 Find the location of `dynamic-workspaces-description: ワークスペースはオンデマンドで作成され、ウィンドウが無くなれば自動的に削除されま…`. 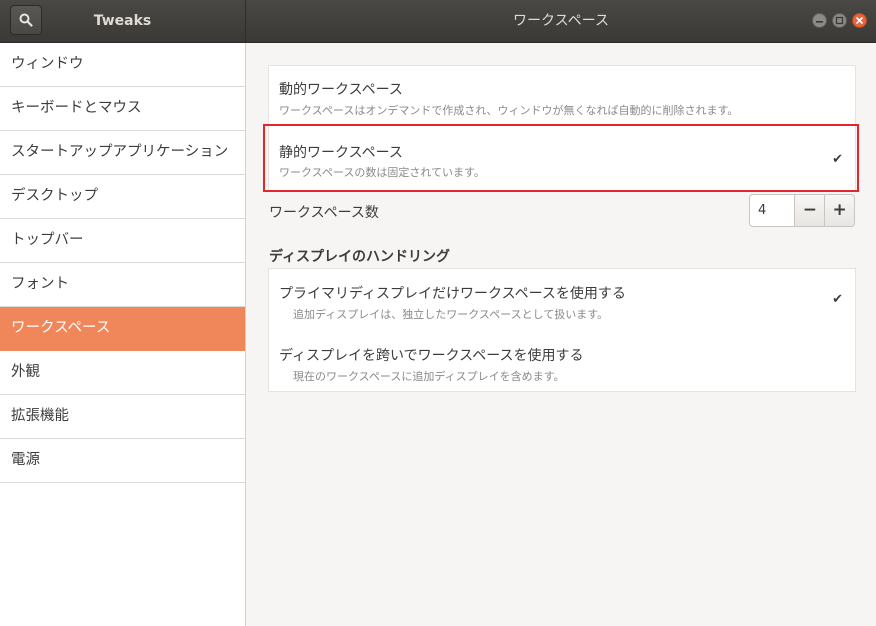

dynamic-workspaces-description: ワークスペースはオンデマンドで作成され、ウィンドウが無くなれば自動的に削除されま… is located at coordinates (509, 110).